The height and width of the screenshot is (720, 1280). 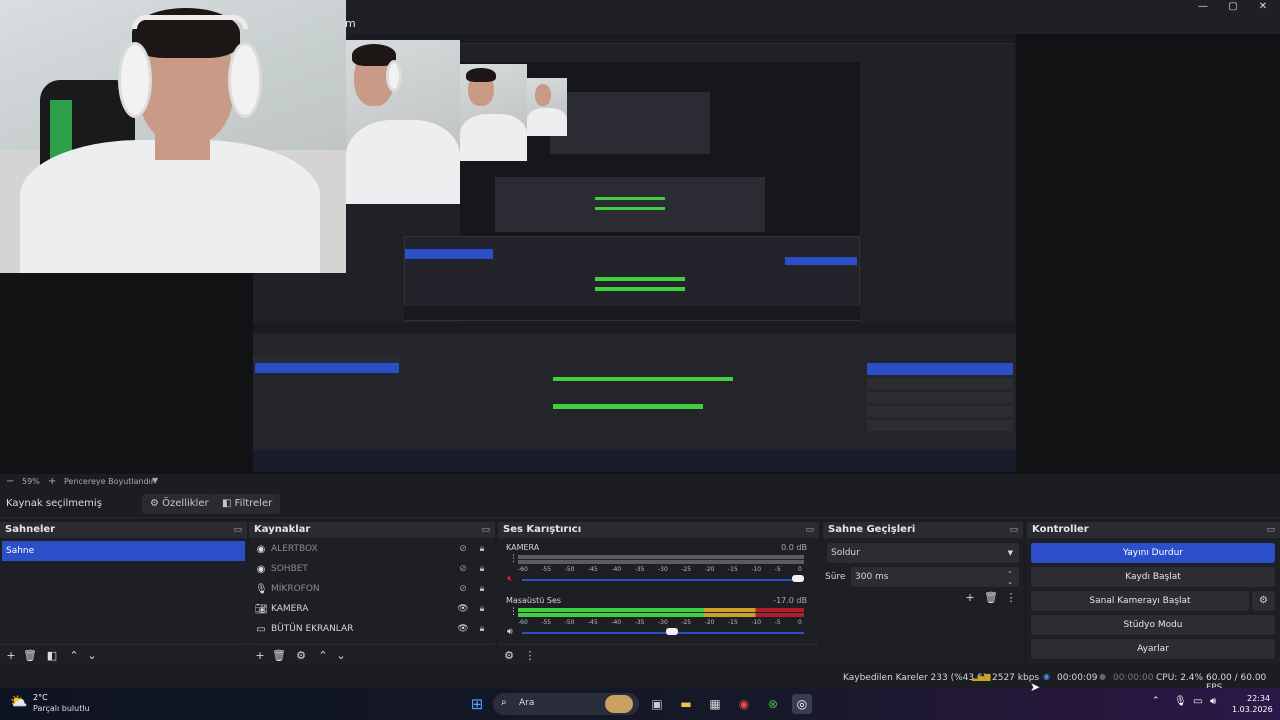 What do you see at coordinates (279, 656) in the screenshot?
I see `remove-source-icon: 🗑` at bounding box center [279, 656].